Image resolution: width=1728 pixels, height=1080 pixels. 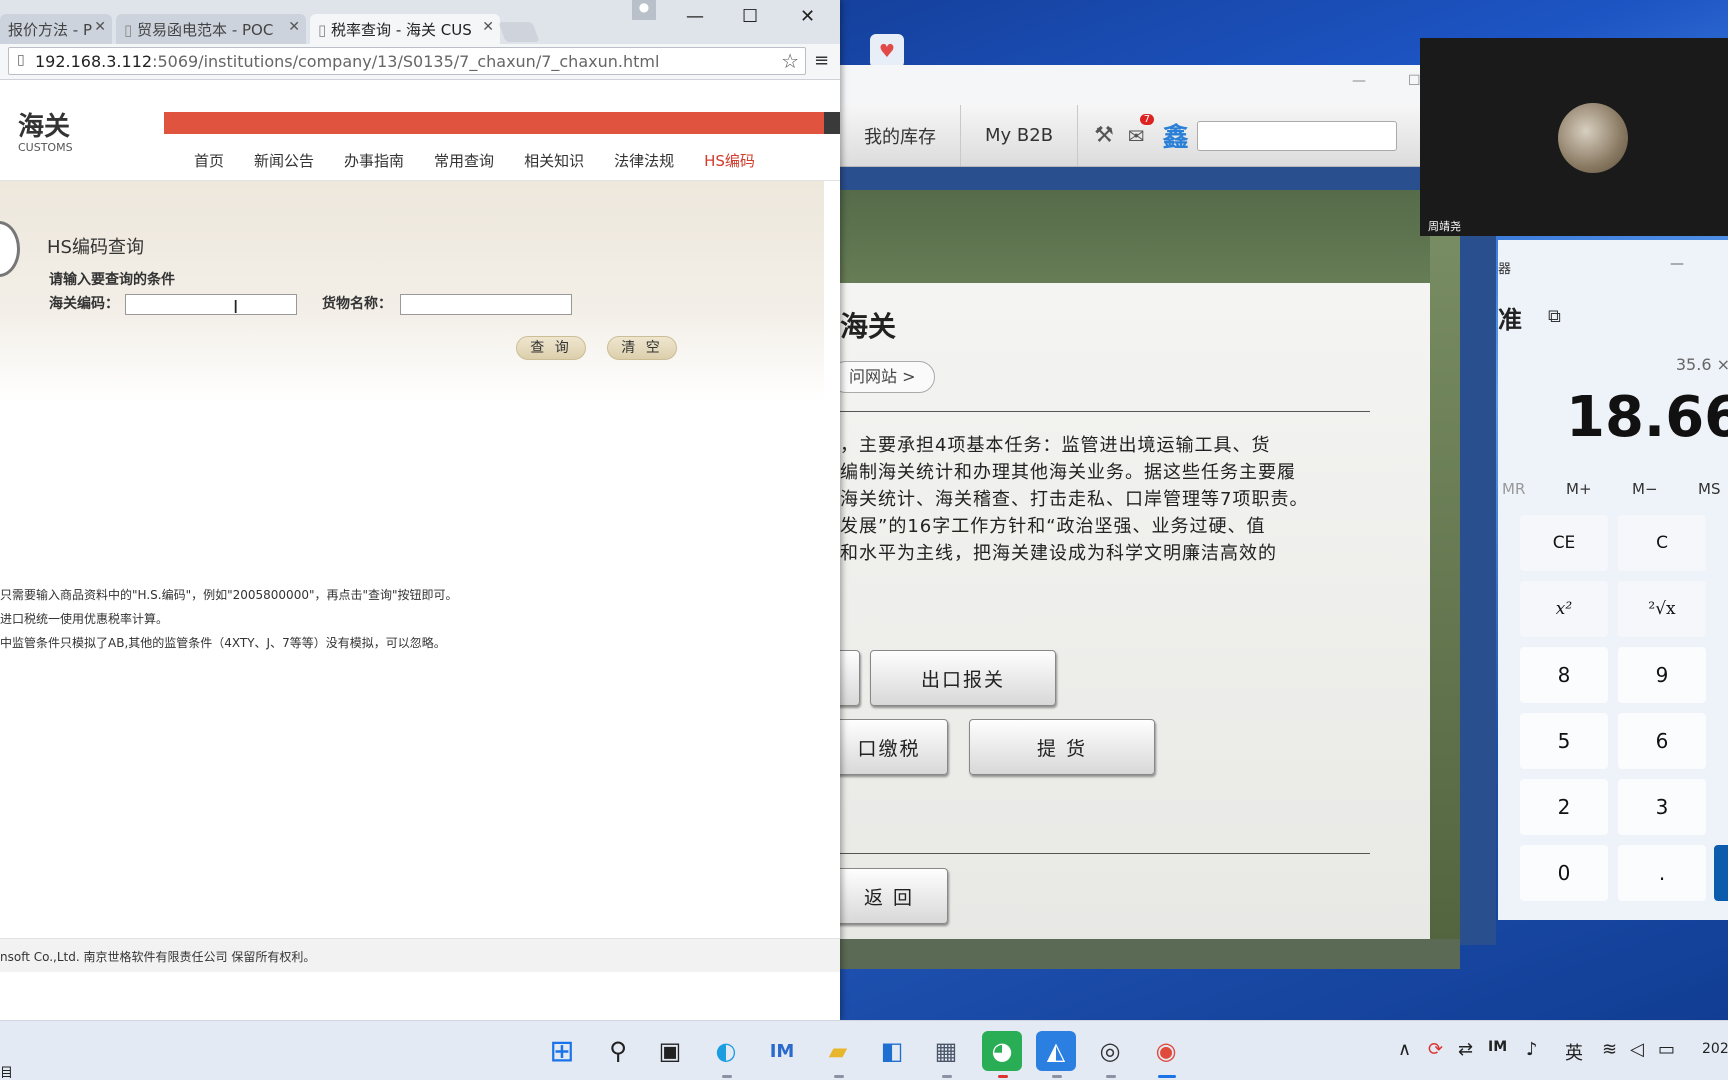 I want to click on nav-guide: 办事指南, so click(x=374, y=165).